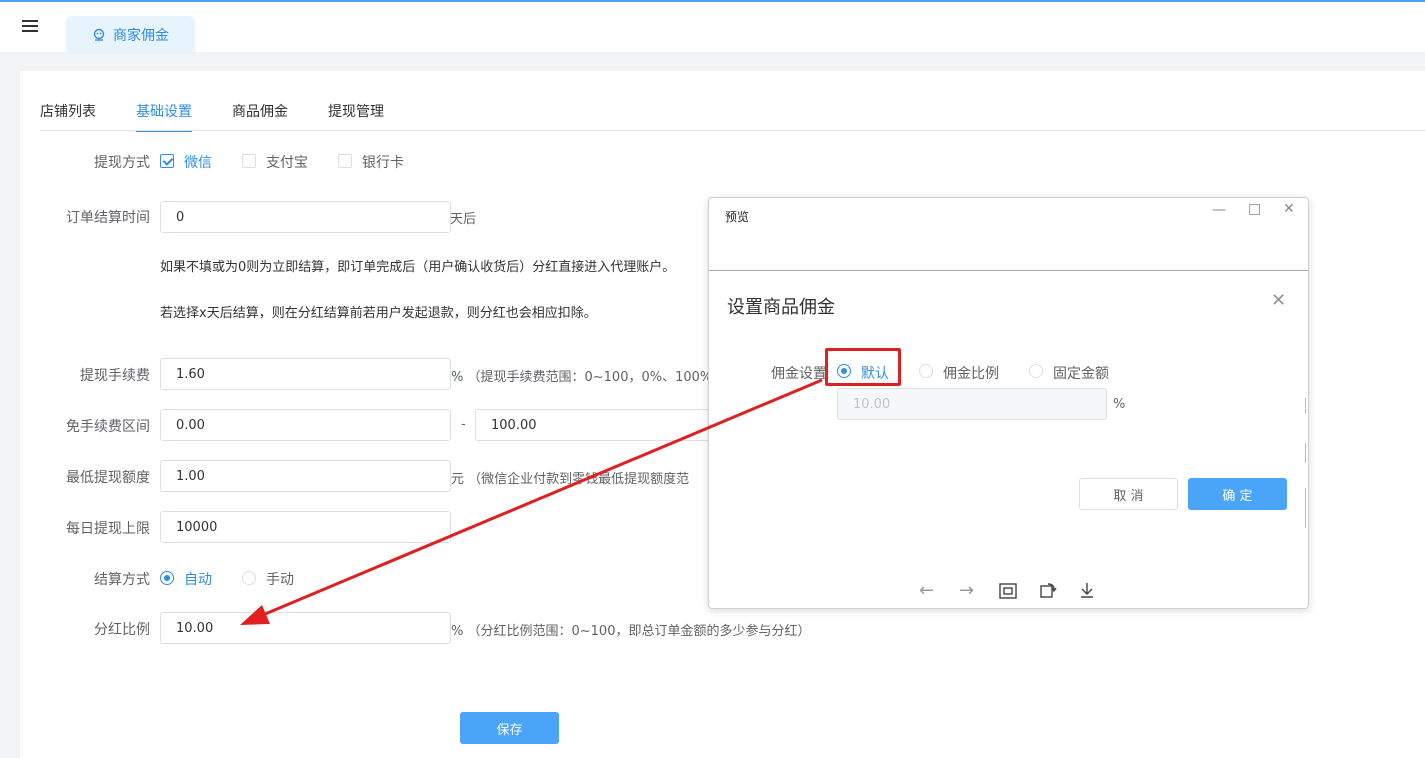 This screenshot has width=1425, height=758. Describe the element at coordinates (305, 374) in the screenshot. I see `fee-input: 1.60` at that location.